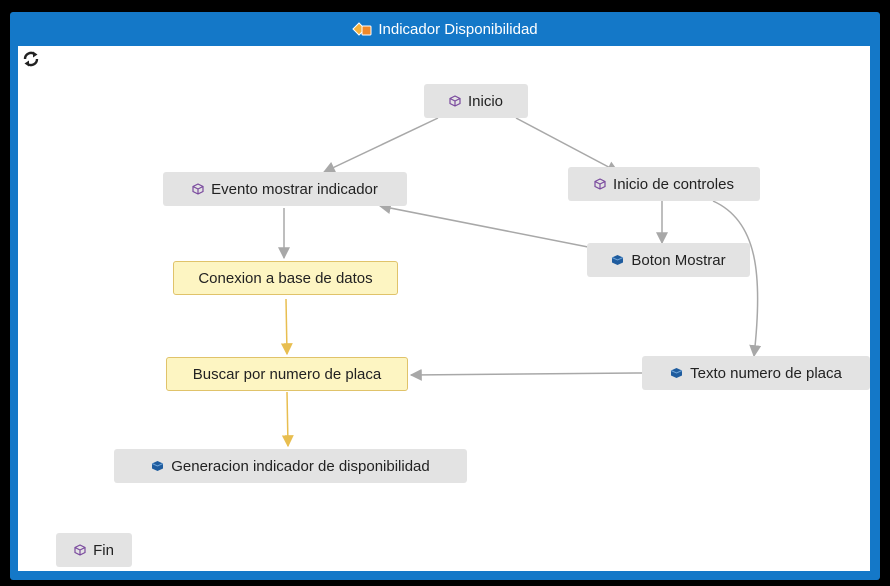 The width and height of the screenshot is (890, 586). I want to click on node-inicio-de-controles: Inicio de controles, so click(664, 184).